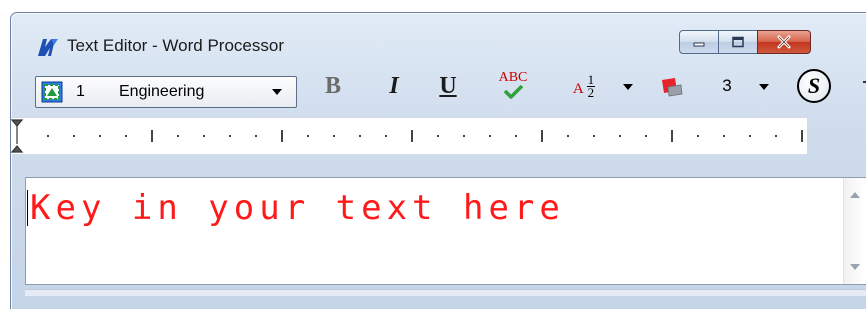 This screenshot has height=309, width=866. I want to click on level-name: Engineering, so click(162, 91).